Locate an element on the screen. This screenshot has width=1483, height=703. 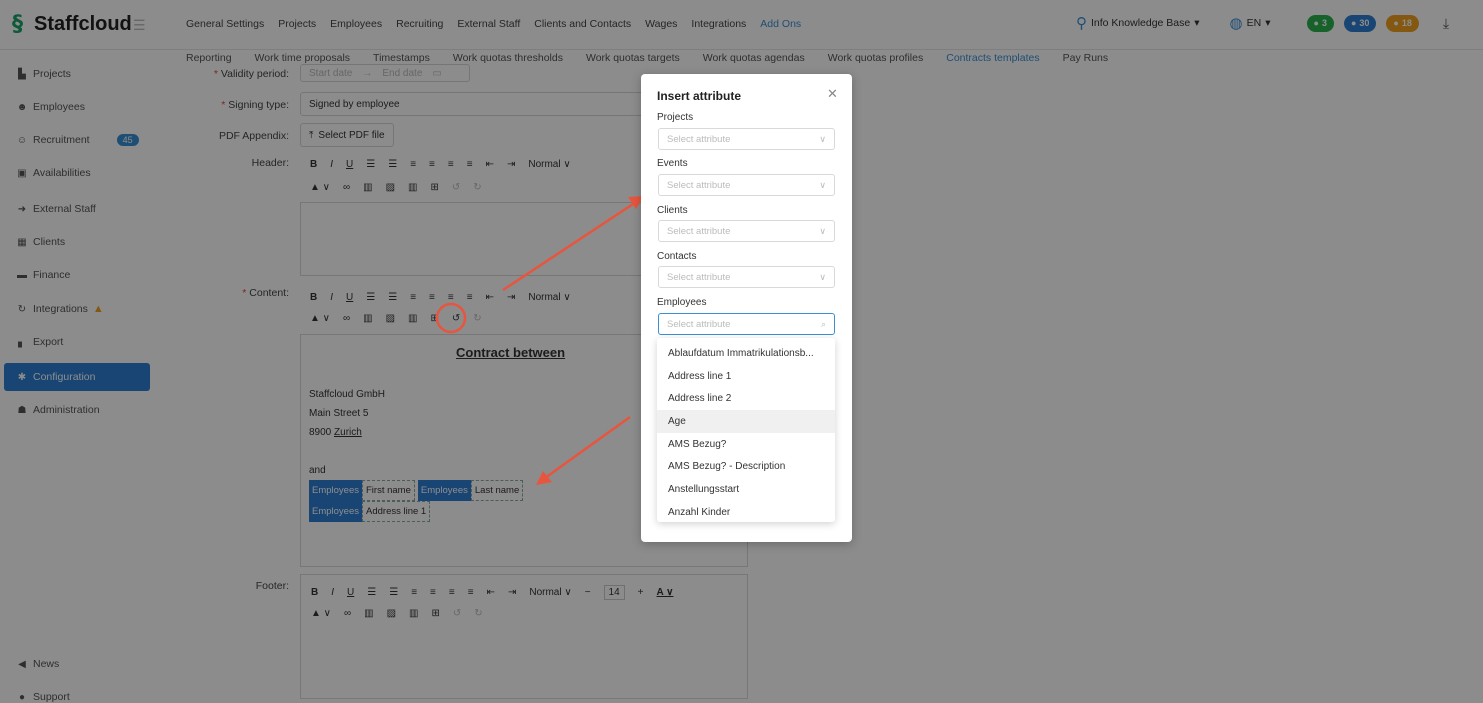
modal-title: Insert attribute is located at coordinates (699, 96).